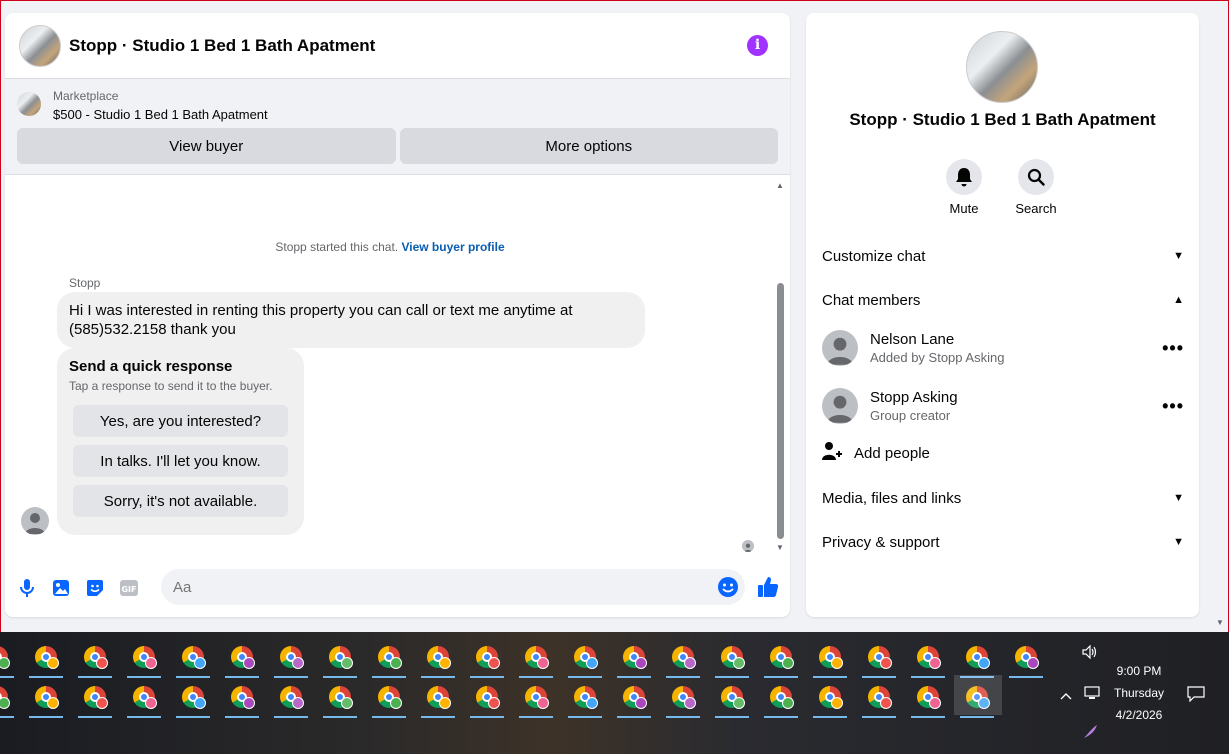 The width and height of the screenshot is (1229, 754). I want to click on media-files-section: Media, files and links ▼, so click(1003, 498).